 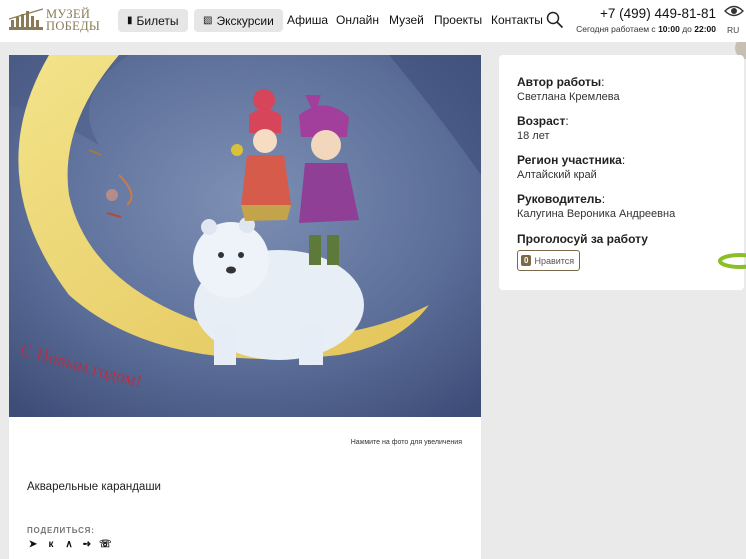 I want to click on museum-logo: МУЗЕЙ ПОБЕДЫ, so click(x=54, y=20).